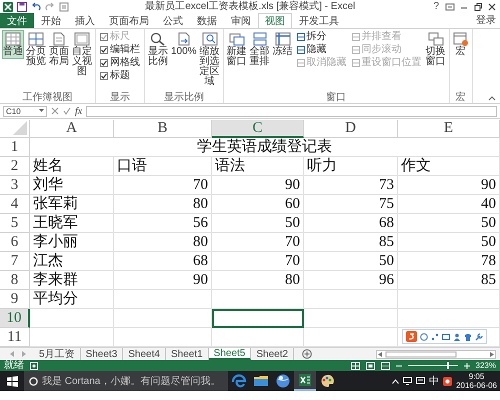 This screenshot has width=500, height=400. I want to click on ribbon-tab: 视图, so click(275, 20).